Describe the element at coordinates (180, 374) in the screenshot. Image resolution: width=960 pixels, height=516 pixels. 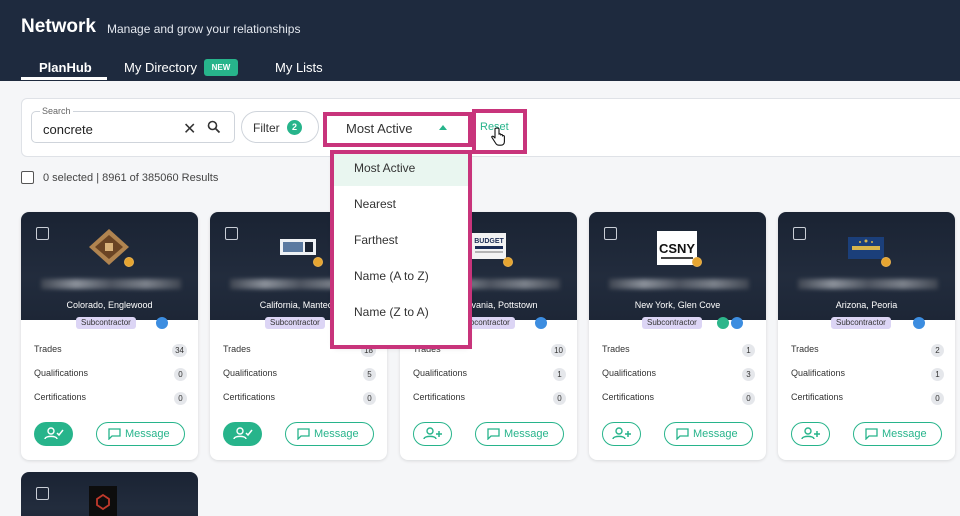
I see `stat-count-qualifications: 0` at that location.